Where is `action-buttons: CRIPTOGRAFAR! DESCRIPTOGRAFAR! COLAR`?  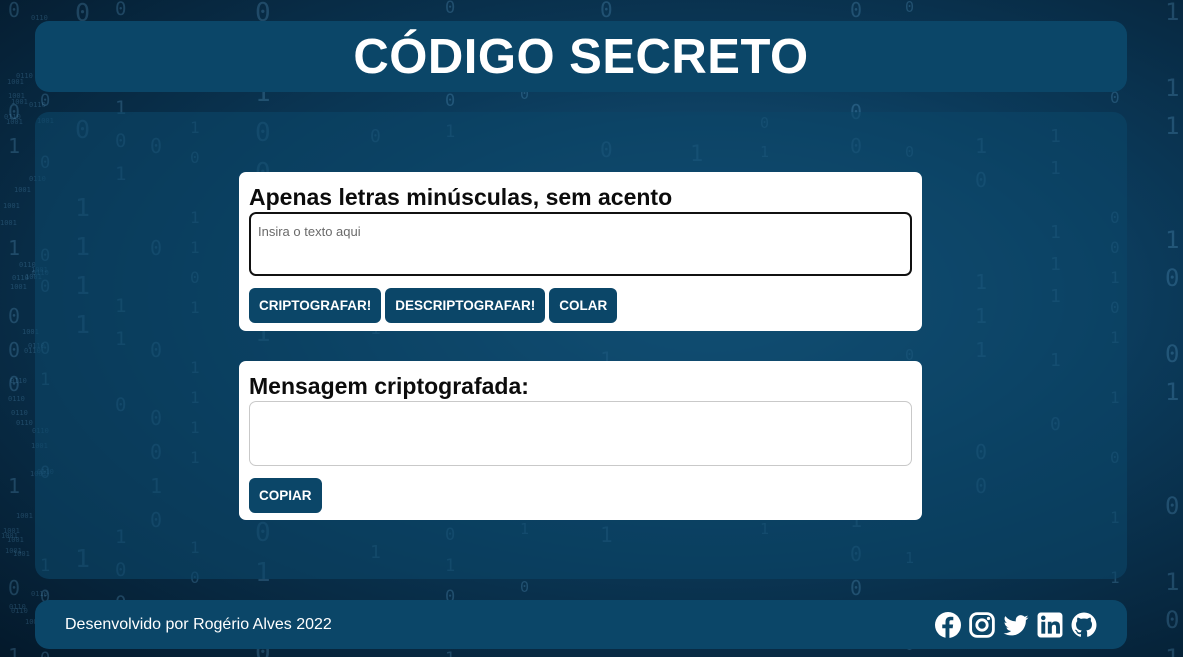 action-buttons: CRIPTOGRAFAR! DESCRIPTOGRAFAR! COLAR is located at coordinates (580, 305).